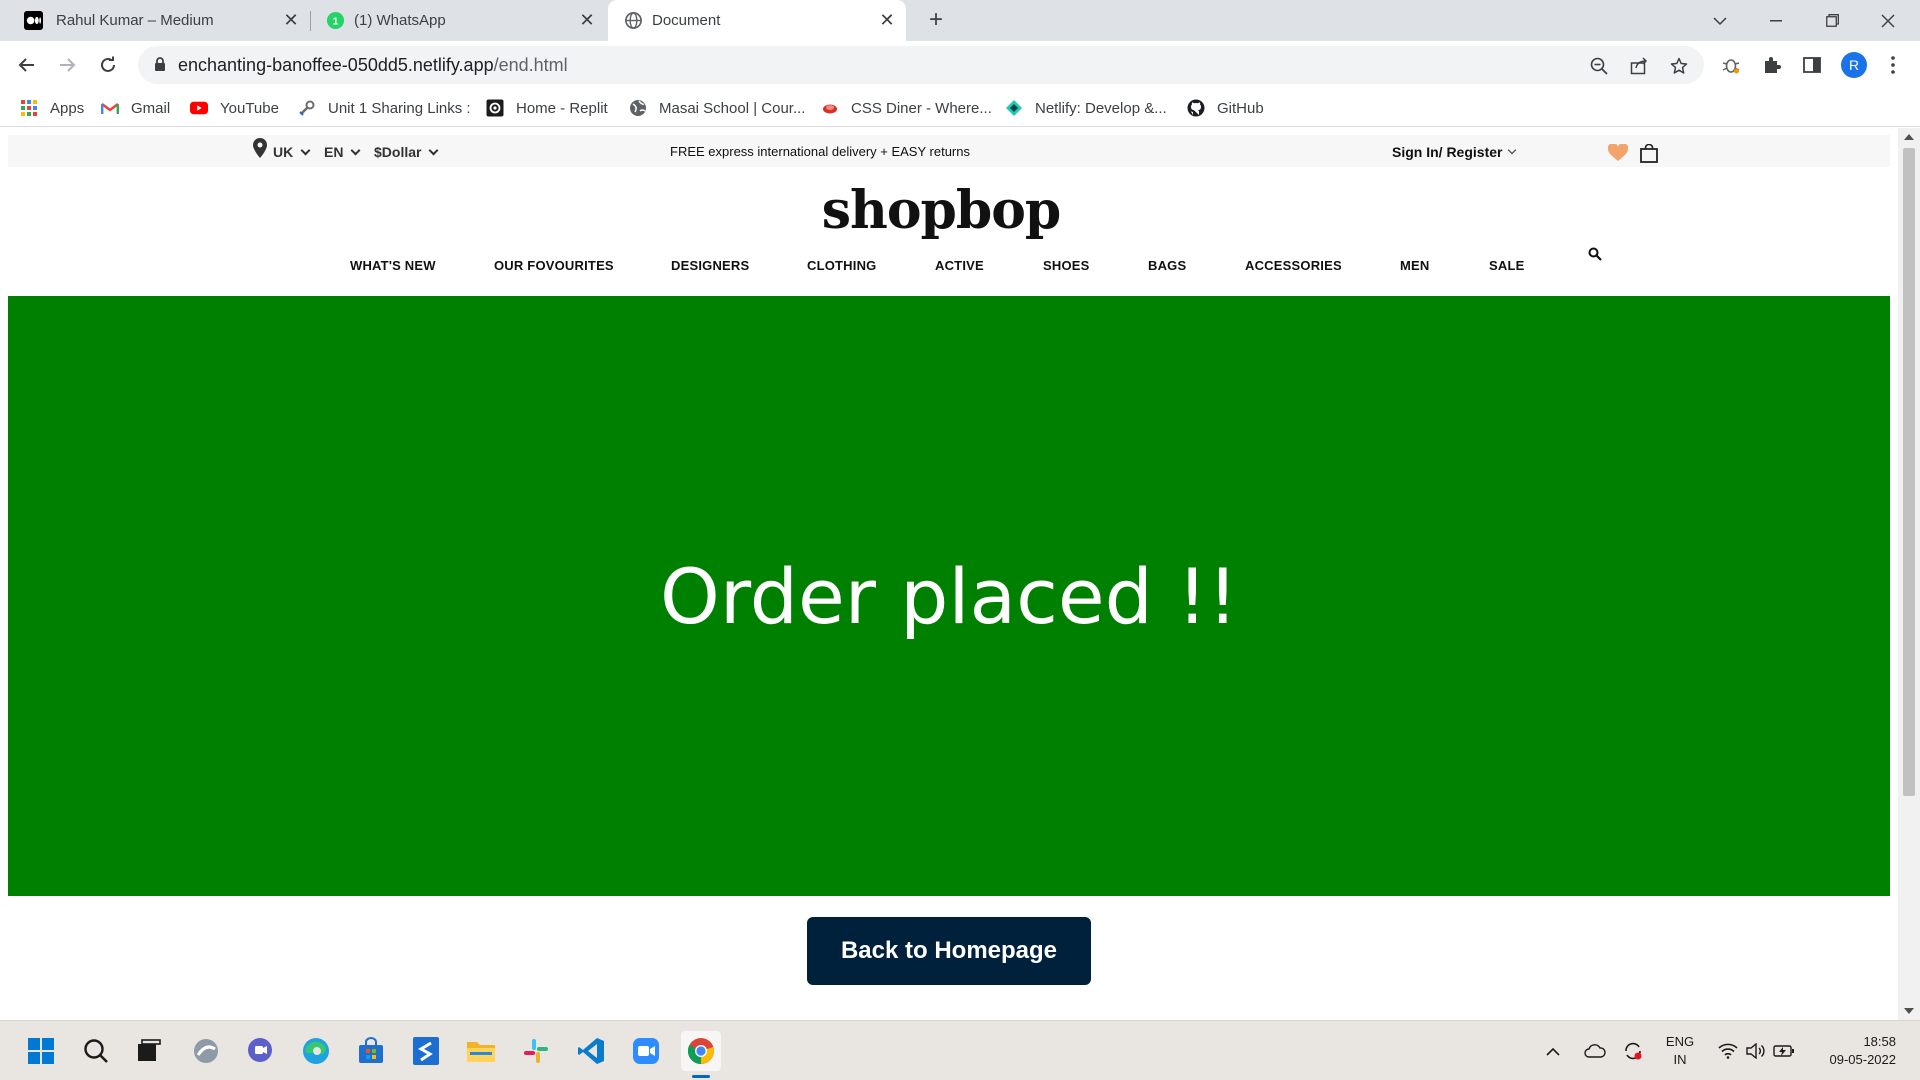 The width and height of the screenshot is (1920, 1080). Describe the element at coordinates (67, 65) in the screenshot. I see `forward-button` at that location.